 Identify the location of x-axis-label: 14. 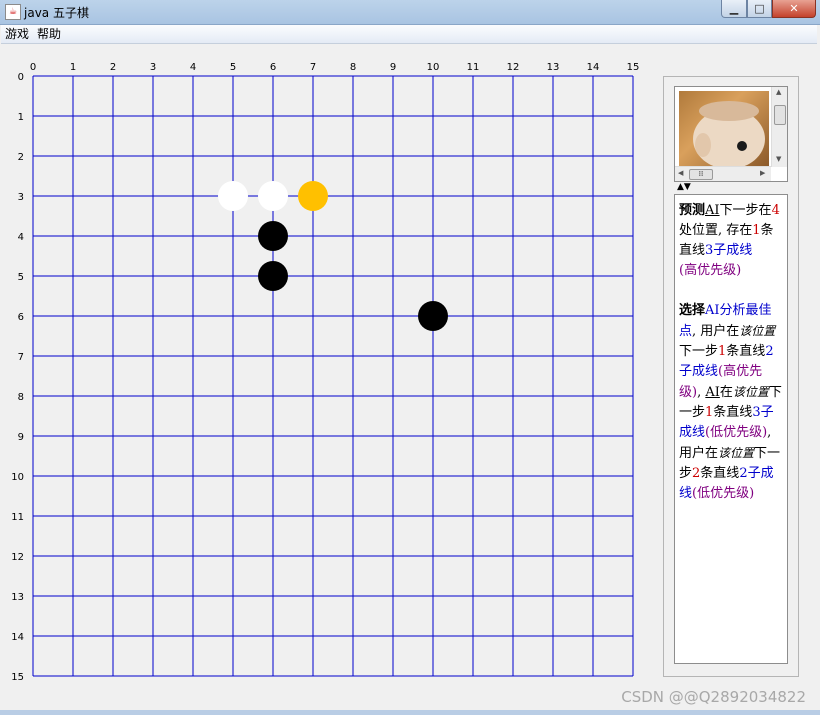
(593, 67).